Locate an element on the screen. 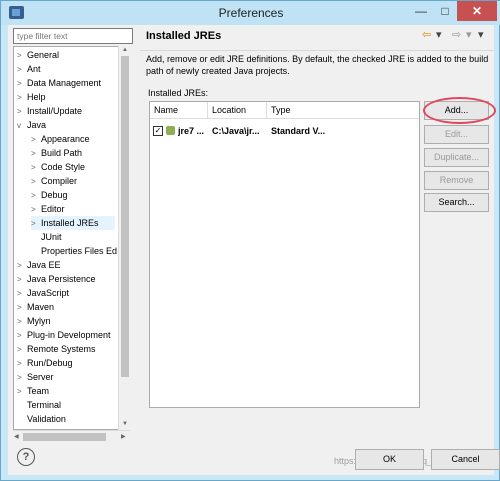  tree-item-label: Validation is located at coordinates (46, 419).